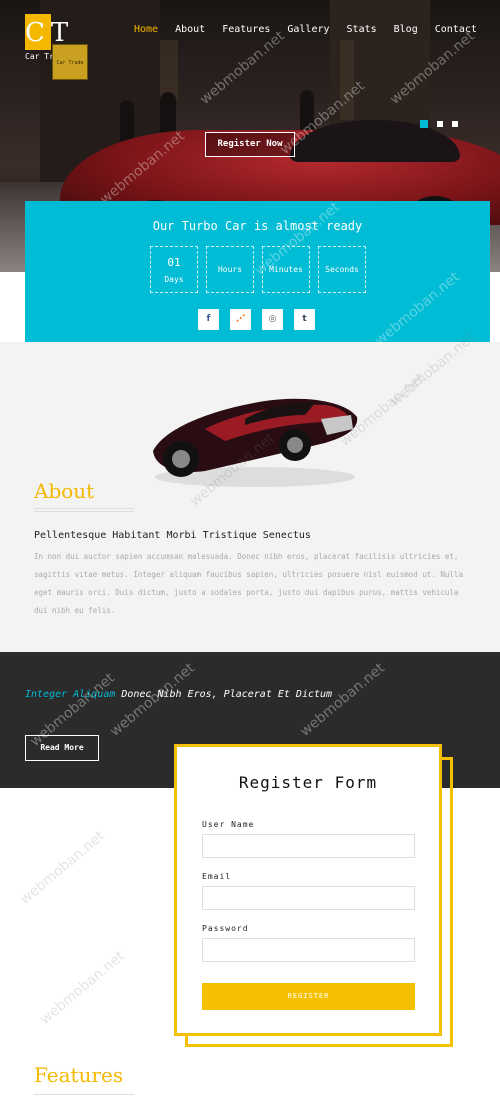  What do you see at coordinates (190, 29) in the screenshot?
I see `nav-item-about: About` at bounding box center [190, 29].